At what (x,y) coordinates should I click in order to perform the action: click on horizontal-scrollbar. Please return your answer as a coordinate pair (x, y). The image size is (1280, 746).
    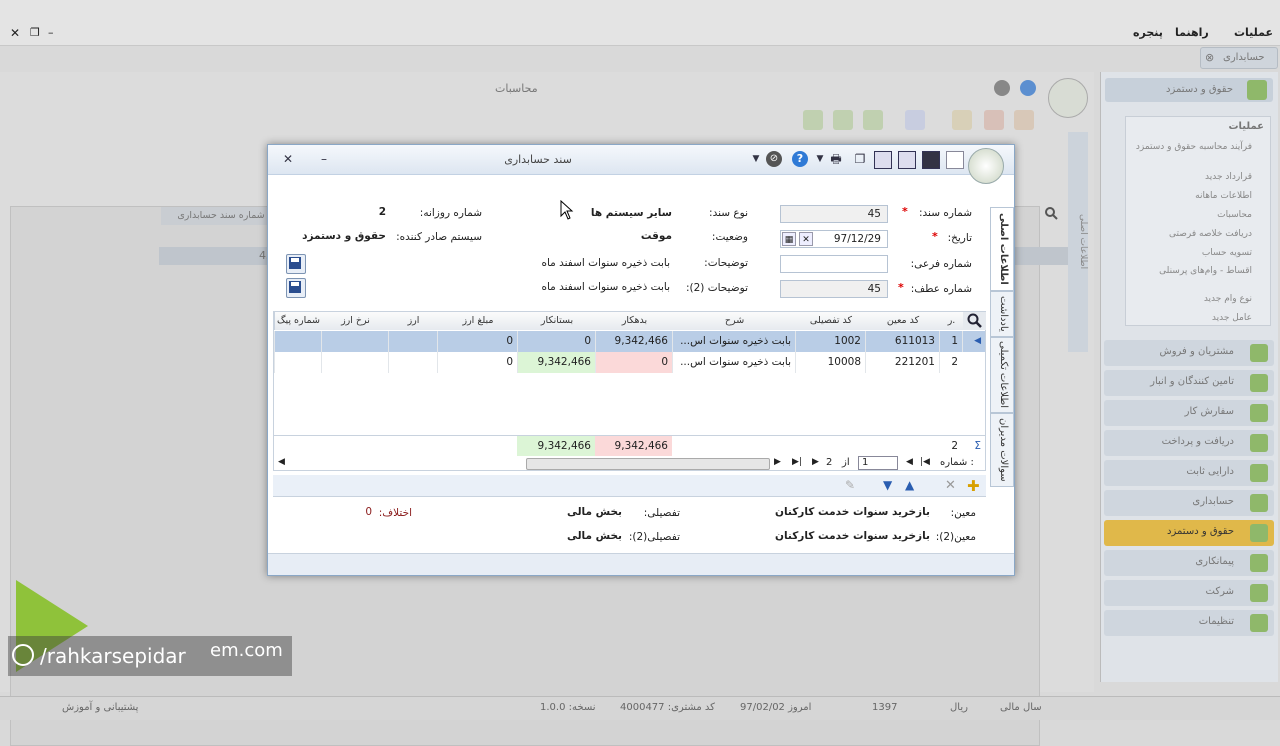
    Looking at the image, I should click on (648, 464).